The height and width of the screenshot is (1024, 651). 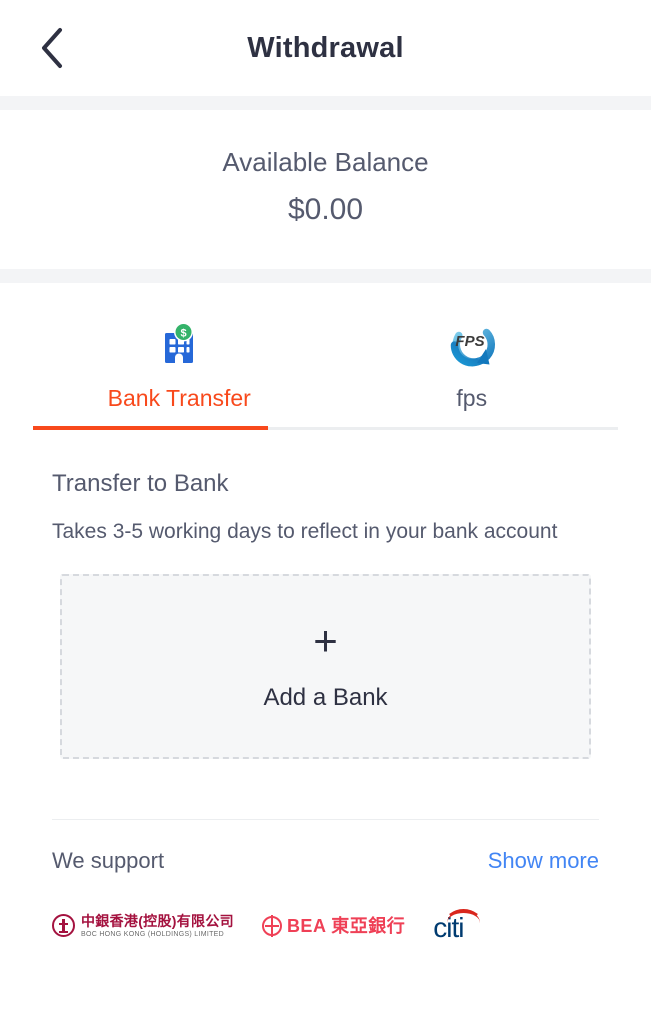 I want to click on app-header: Withdrawal, so click(x=325, y=48).